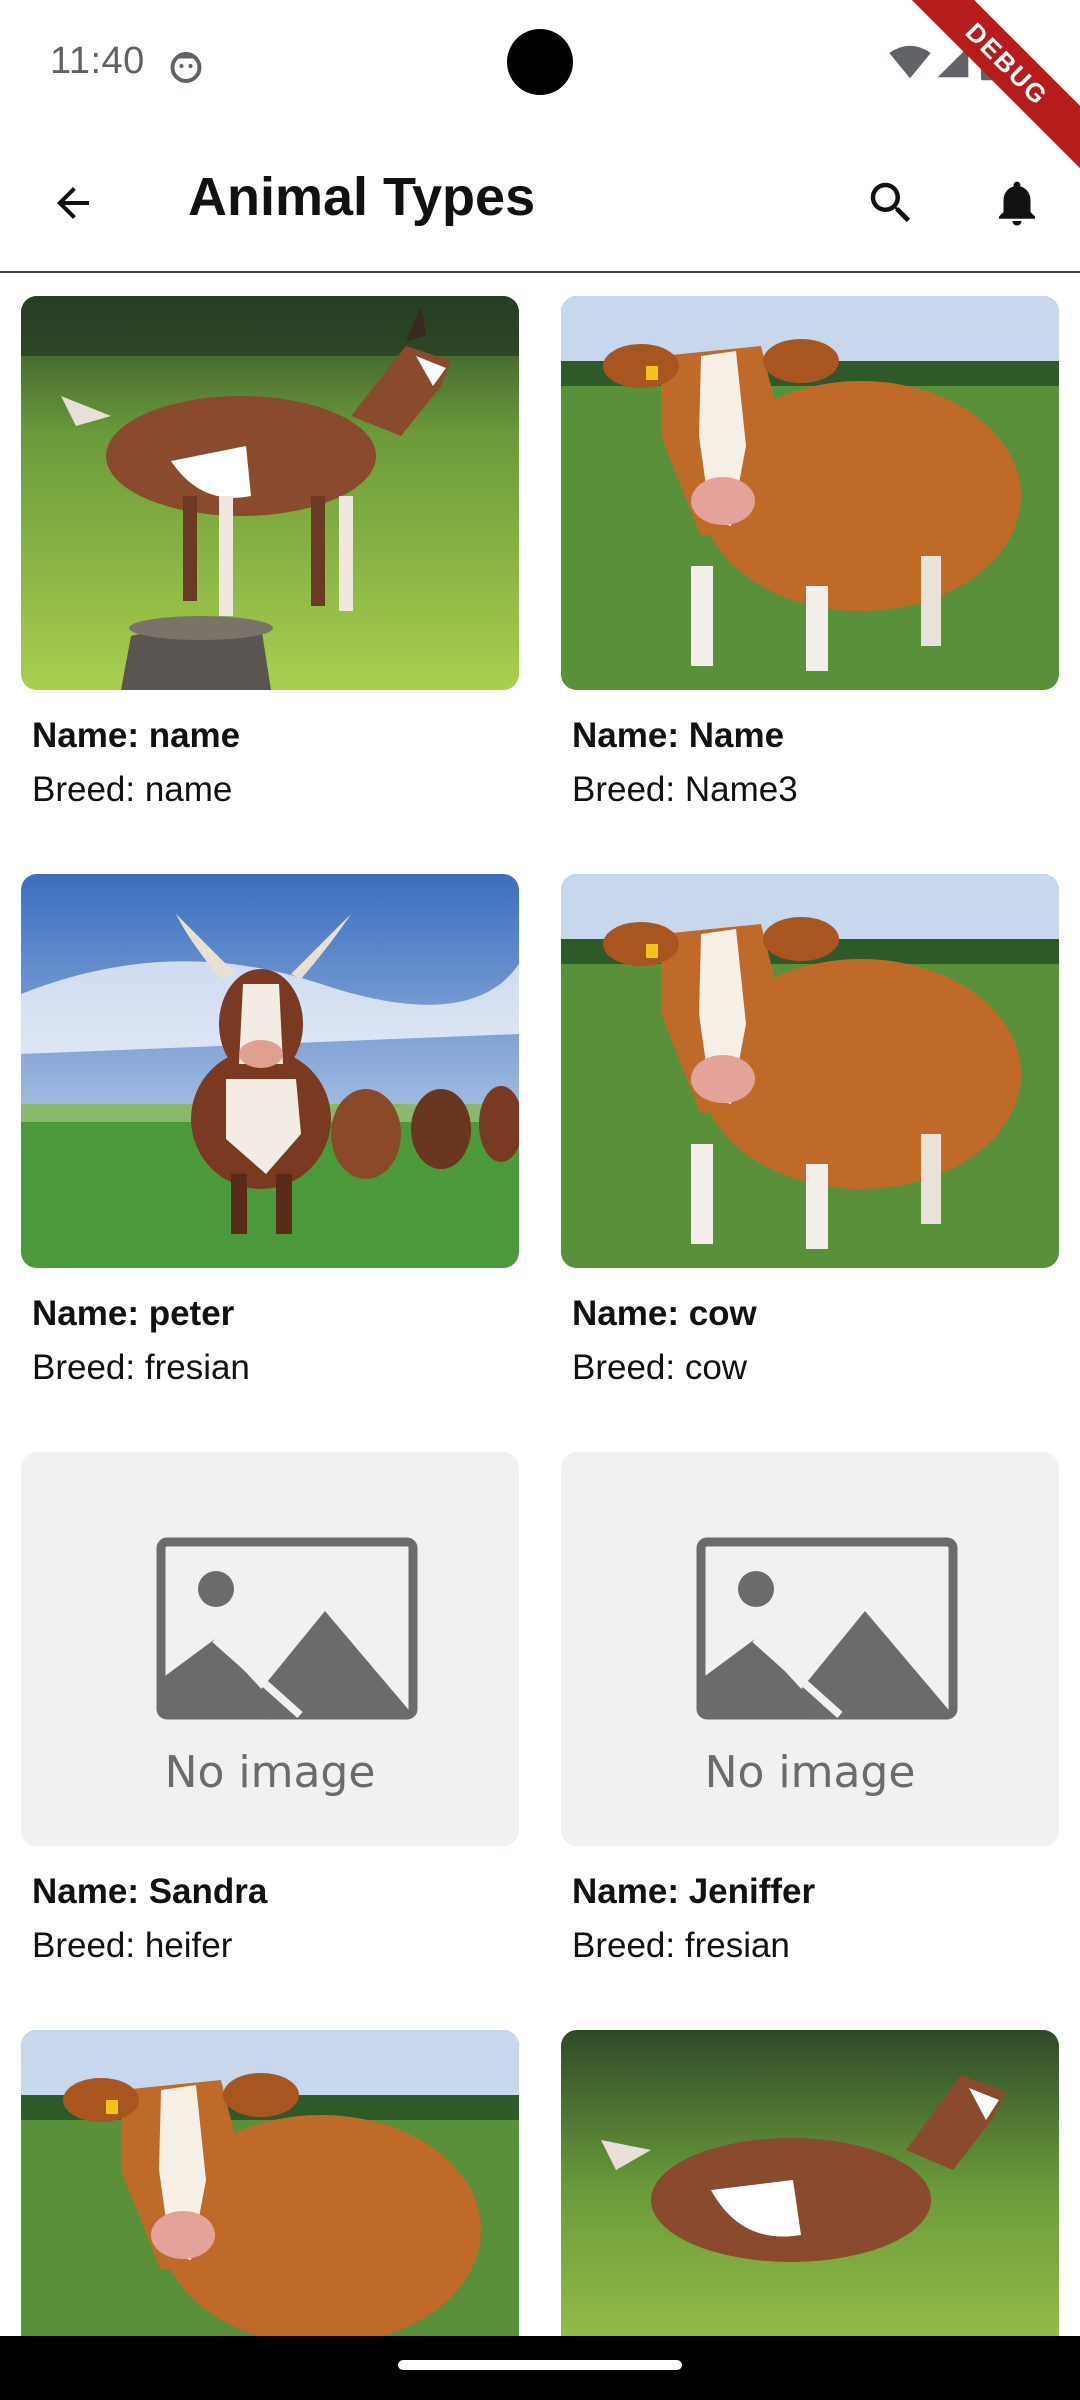 The height and width of the screenshot is (2400, 1080). I want to click on animal-breed: Breed: Name3, so click(685, 789).